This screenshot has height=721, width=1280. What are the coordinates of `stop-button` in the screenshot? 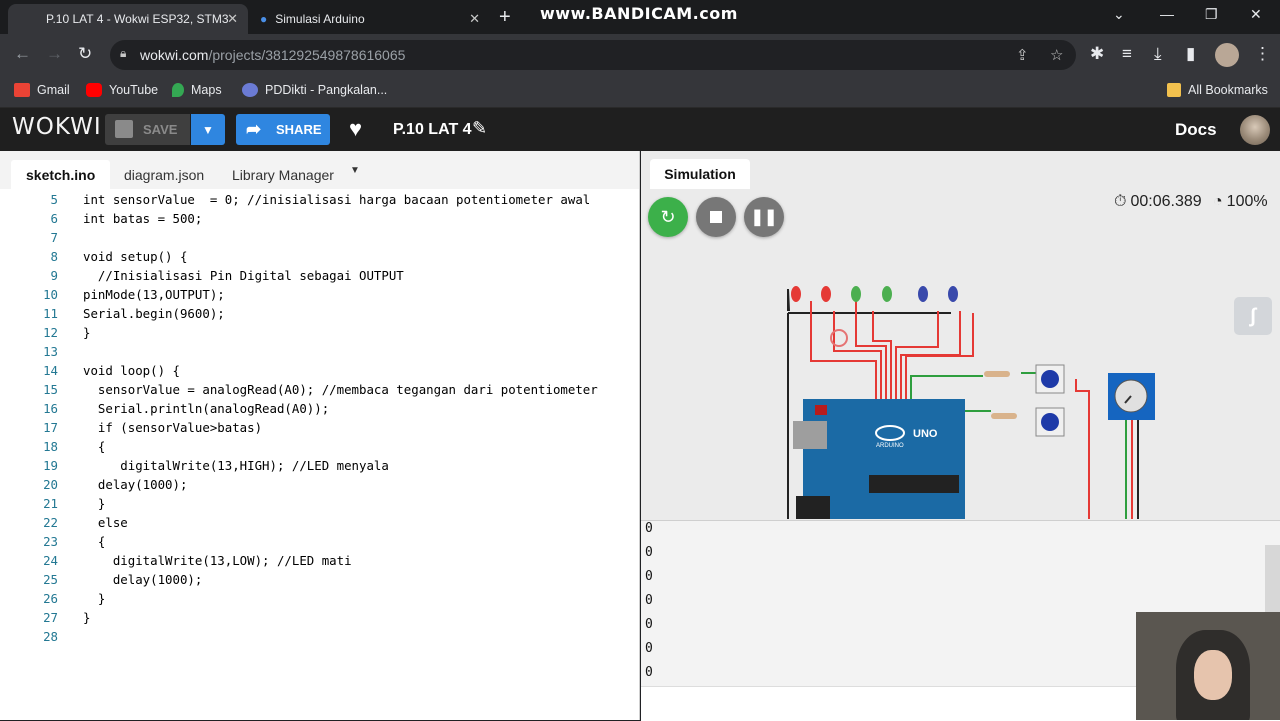 It's located at (716, 217).